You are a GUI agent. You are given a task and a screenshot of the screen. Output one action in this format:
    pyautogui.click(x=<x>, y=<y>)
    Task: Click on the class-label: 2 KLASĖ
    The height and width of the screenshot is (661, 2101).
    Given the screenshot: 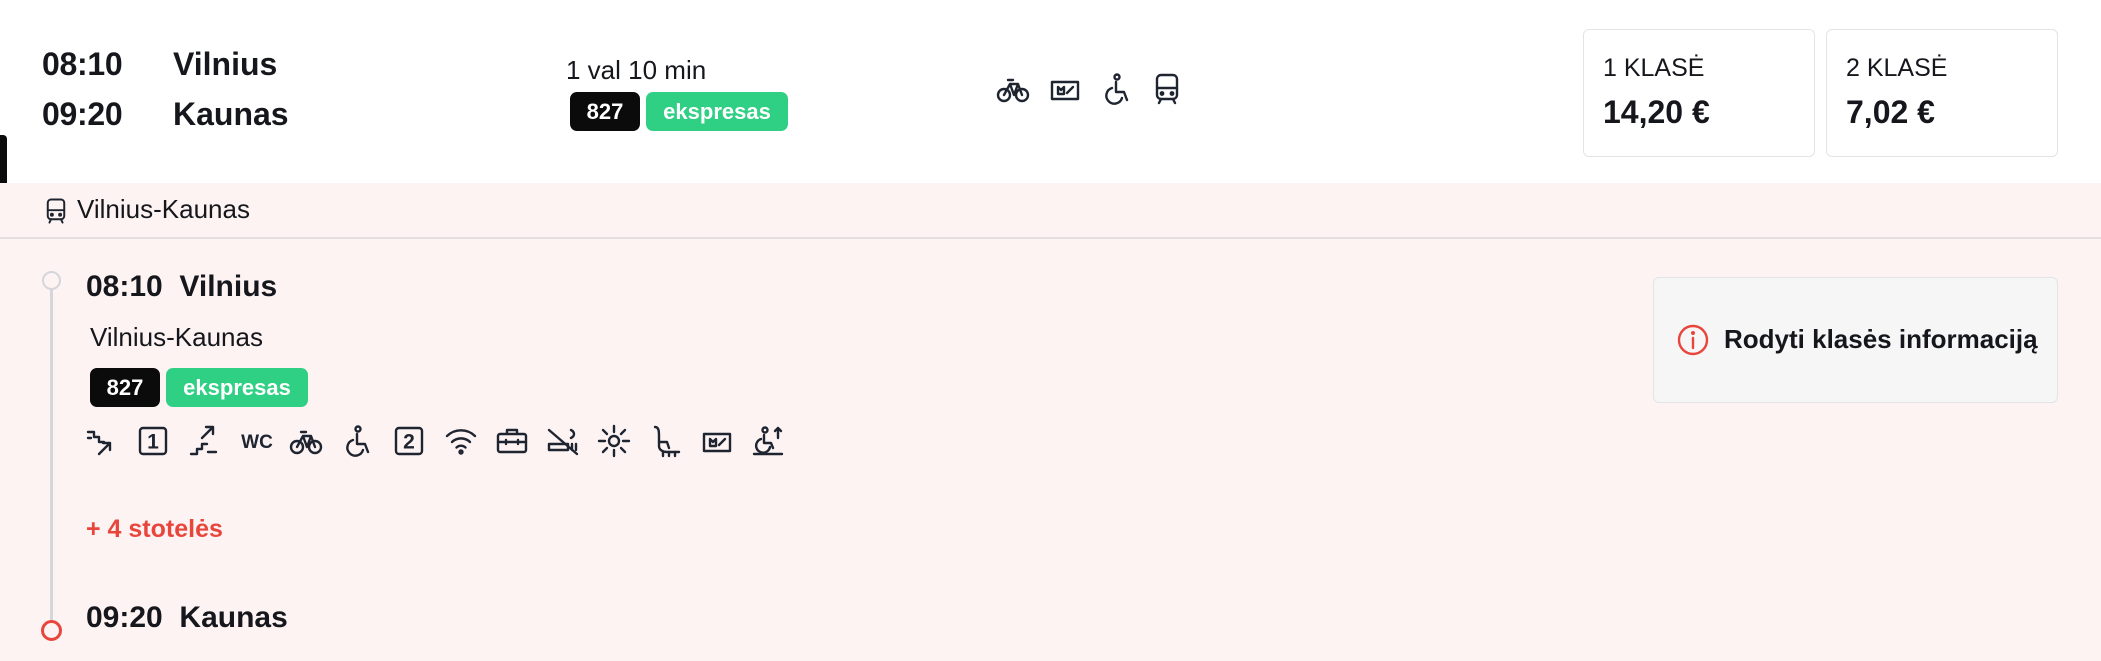 What is the action you would take?
    pyautogui.click(x=1897, y=68)
    